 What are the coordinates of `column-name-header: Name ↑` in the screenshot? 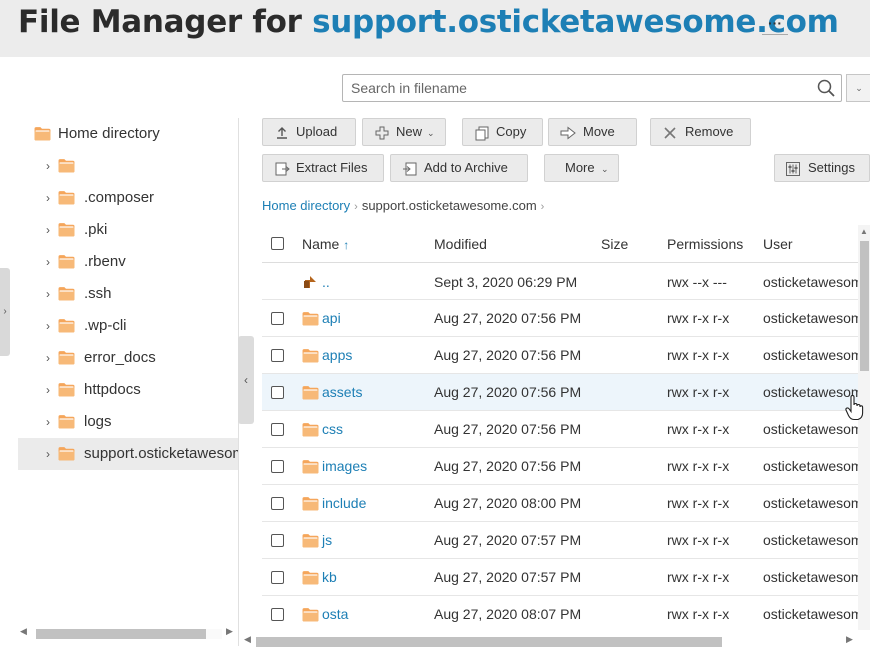 It's located at (325, 244).